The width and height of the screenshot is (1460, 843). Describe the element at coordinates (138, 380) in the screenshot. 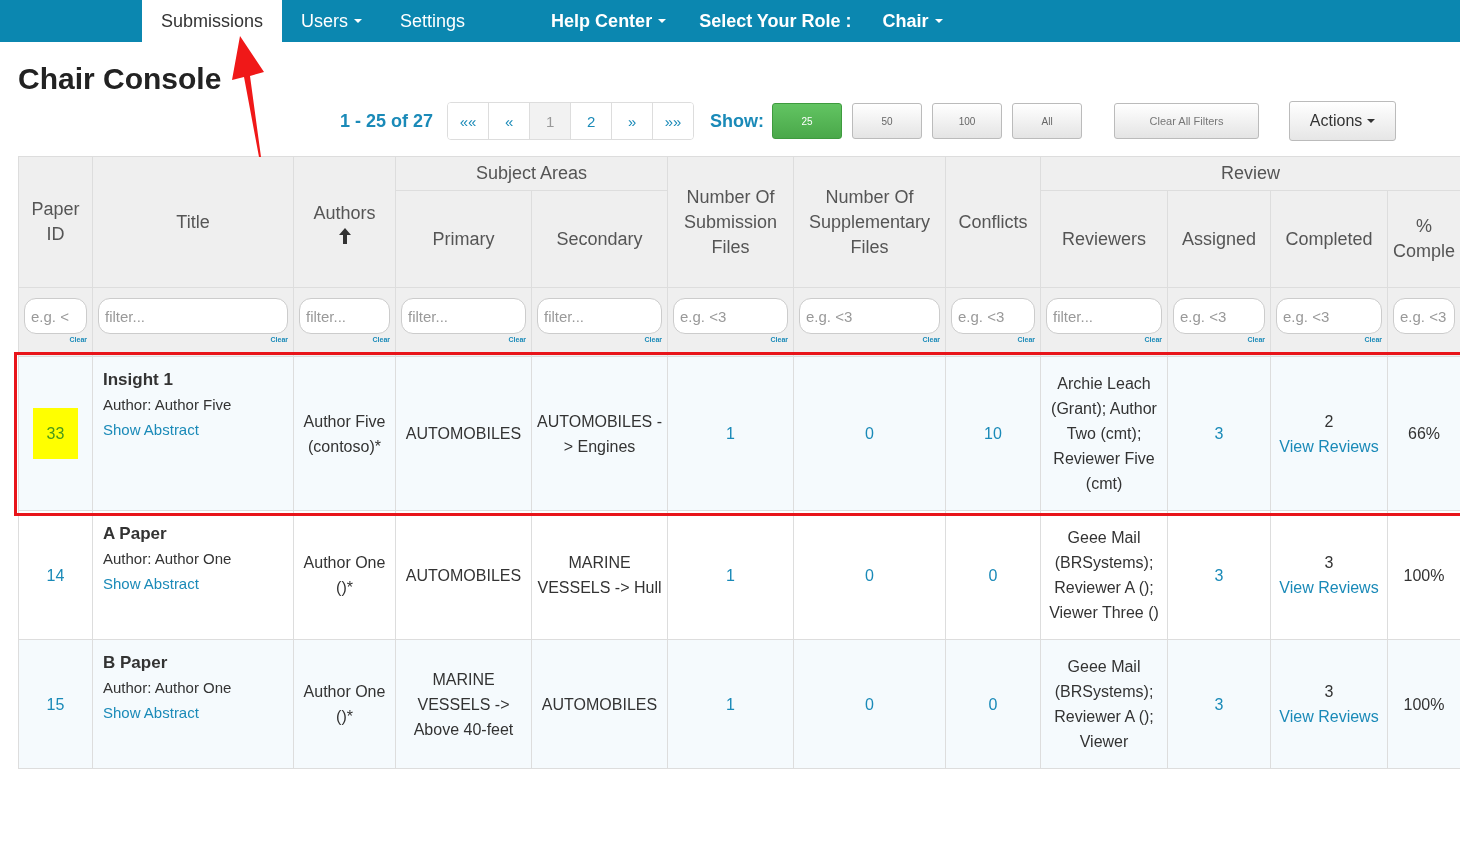

I see `paper-title: Insight 1` at that location.